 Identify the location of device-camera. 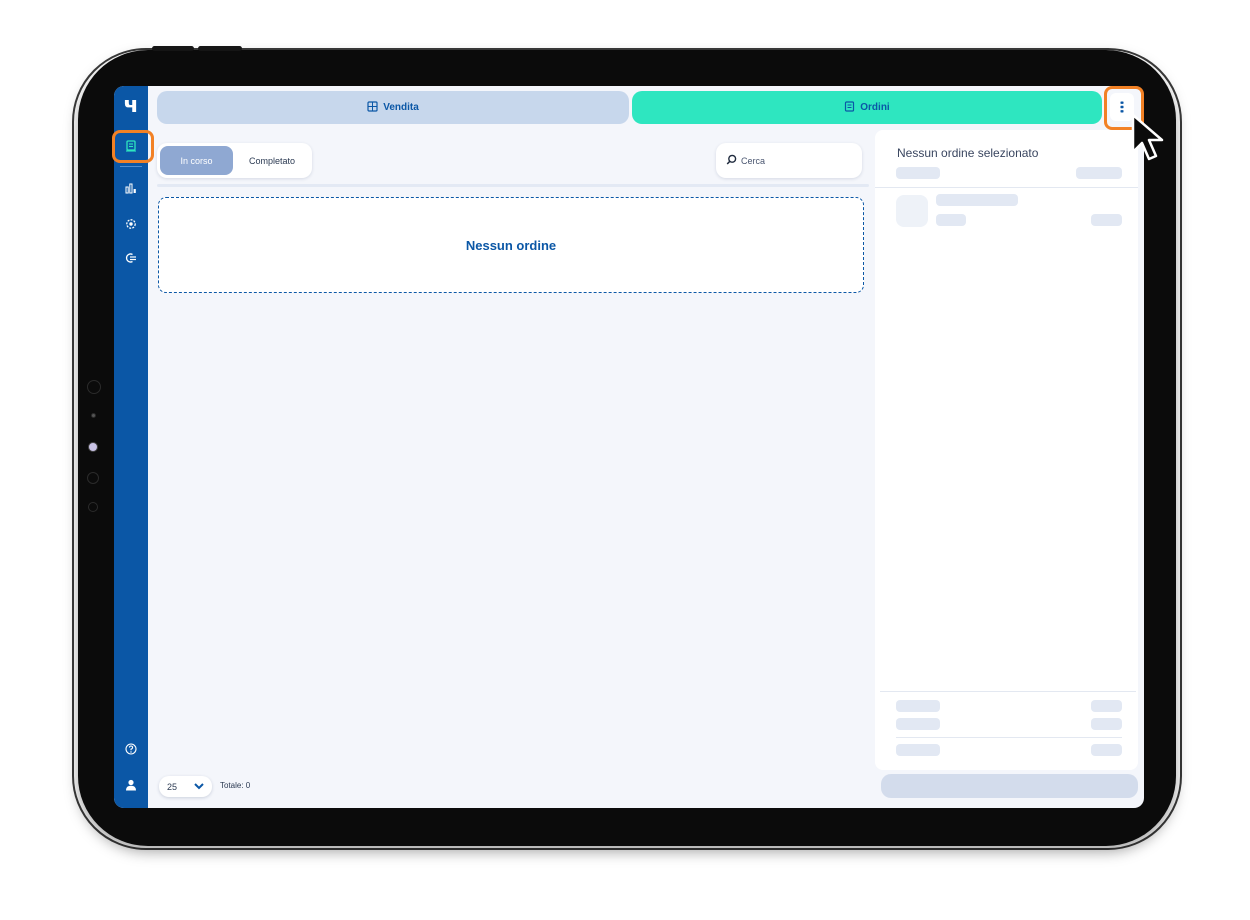
(93, 447).